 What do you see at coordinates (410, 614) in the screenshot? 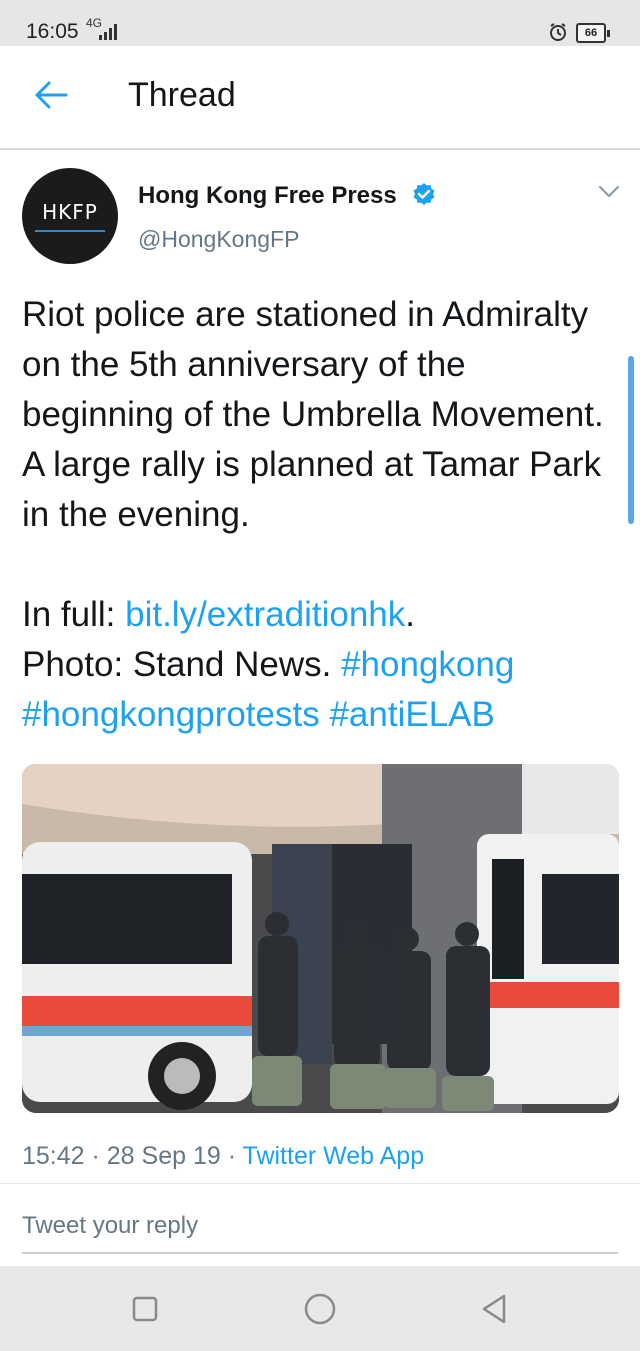
I see `link-suffix: .` at bounding box center [410, 614].